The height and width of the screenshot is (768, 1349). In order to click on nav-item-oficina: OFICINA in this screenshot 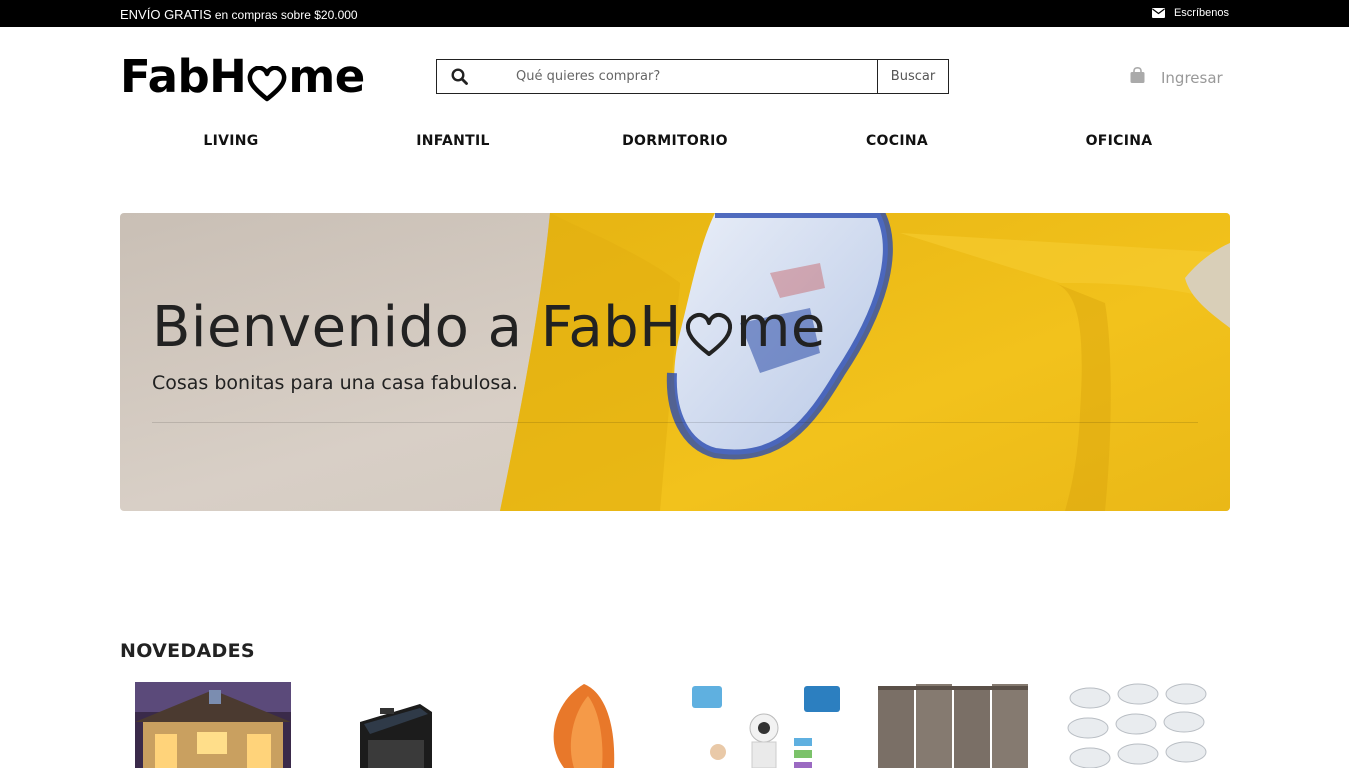, I will do `click(1119, 143)`.